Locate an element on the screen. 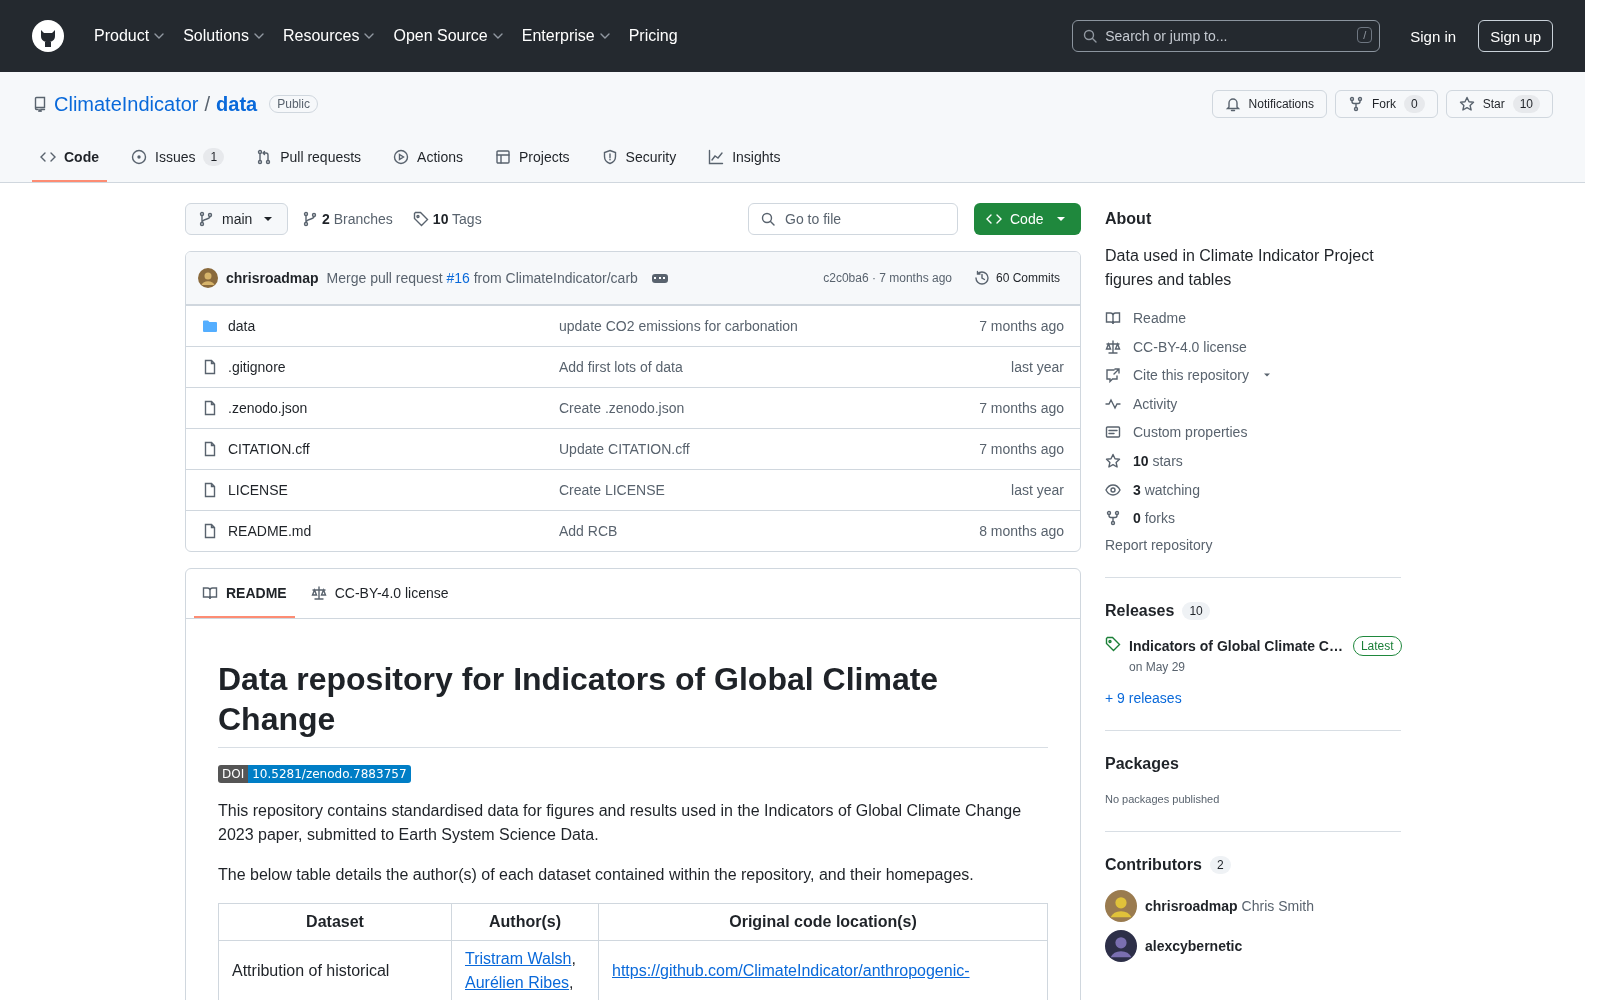  nav-menu-item: Enterprise is located at coordinates (567, 36).